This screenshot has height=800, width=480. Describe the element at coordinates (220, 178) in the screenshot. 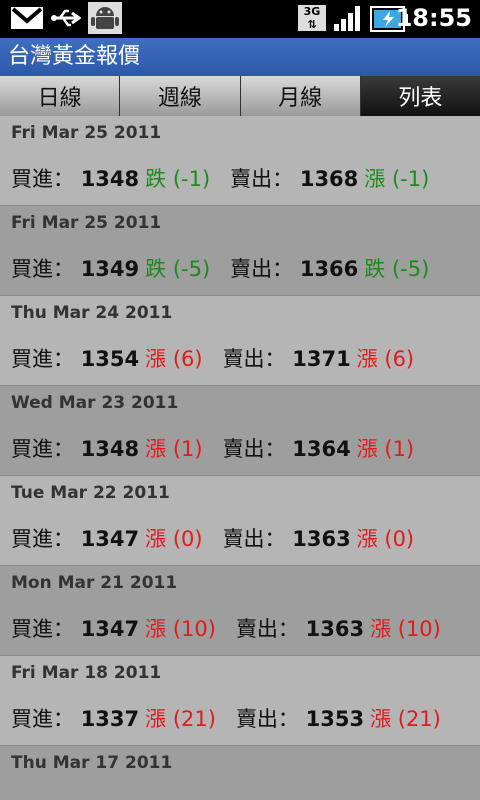

I see `price-line: 買進： 1348 跌 (-1) 賣出： 1368 漲 (-1)` at that location.